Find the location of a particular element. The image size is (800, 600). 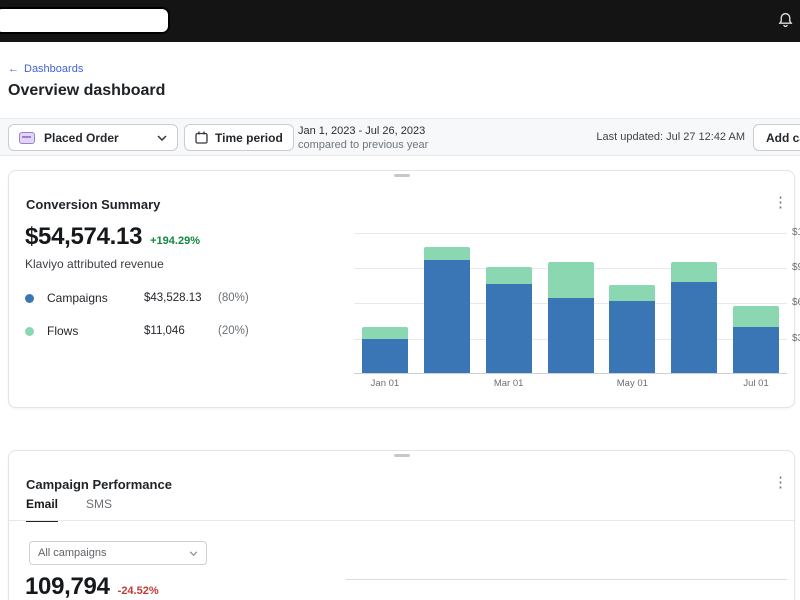

card-title: Conversion Summary is located at coordinates (93, 204).